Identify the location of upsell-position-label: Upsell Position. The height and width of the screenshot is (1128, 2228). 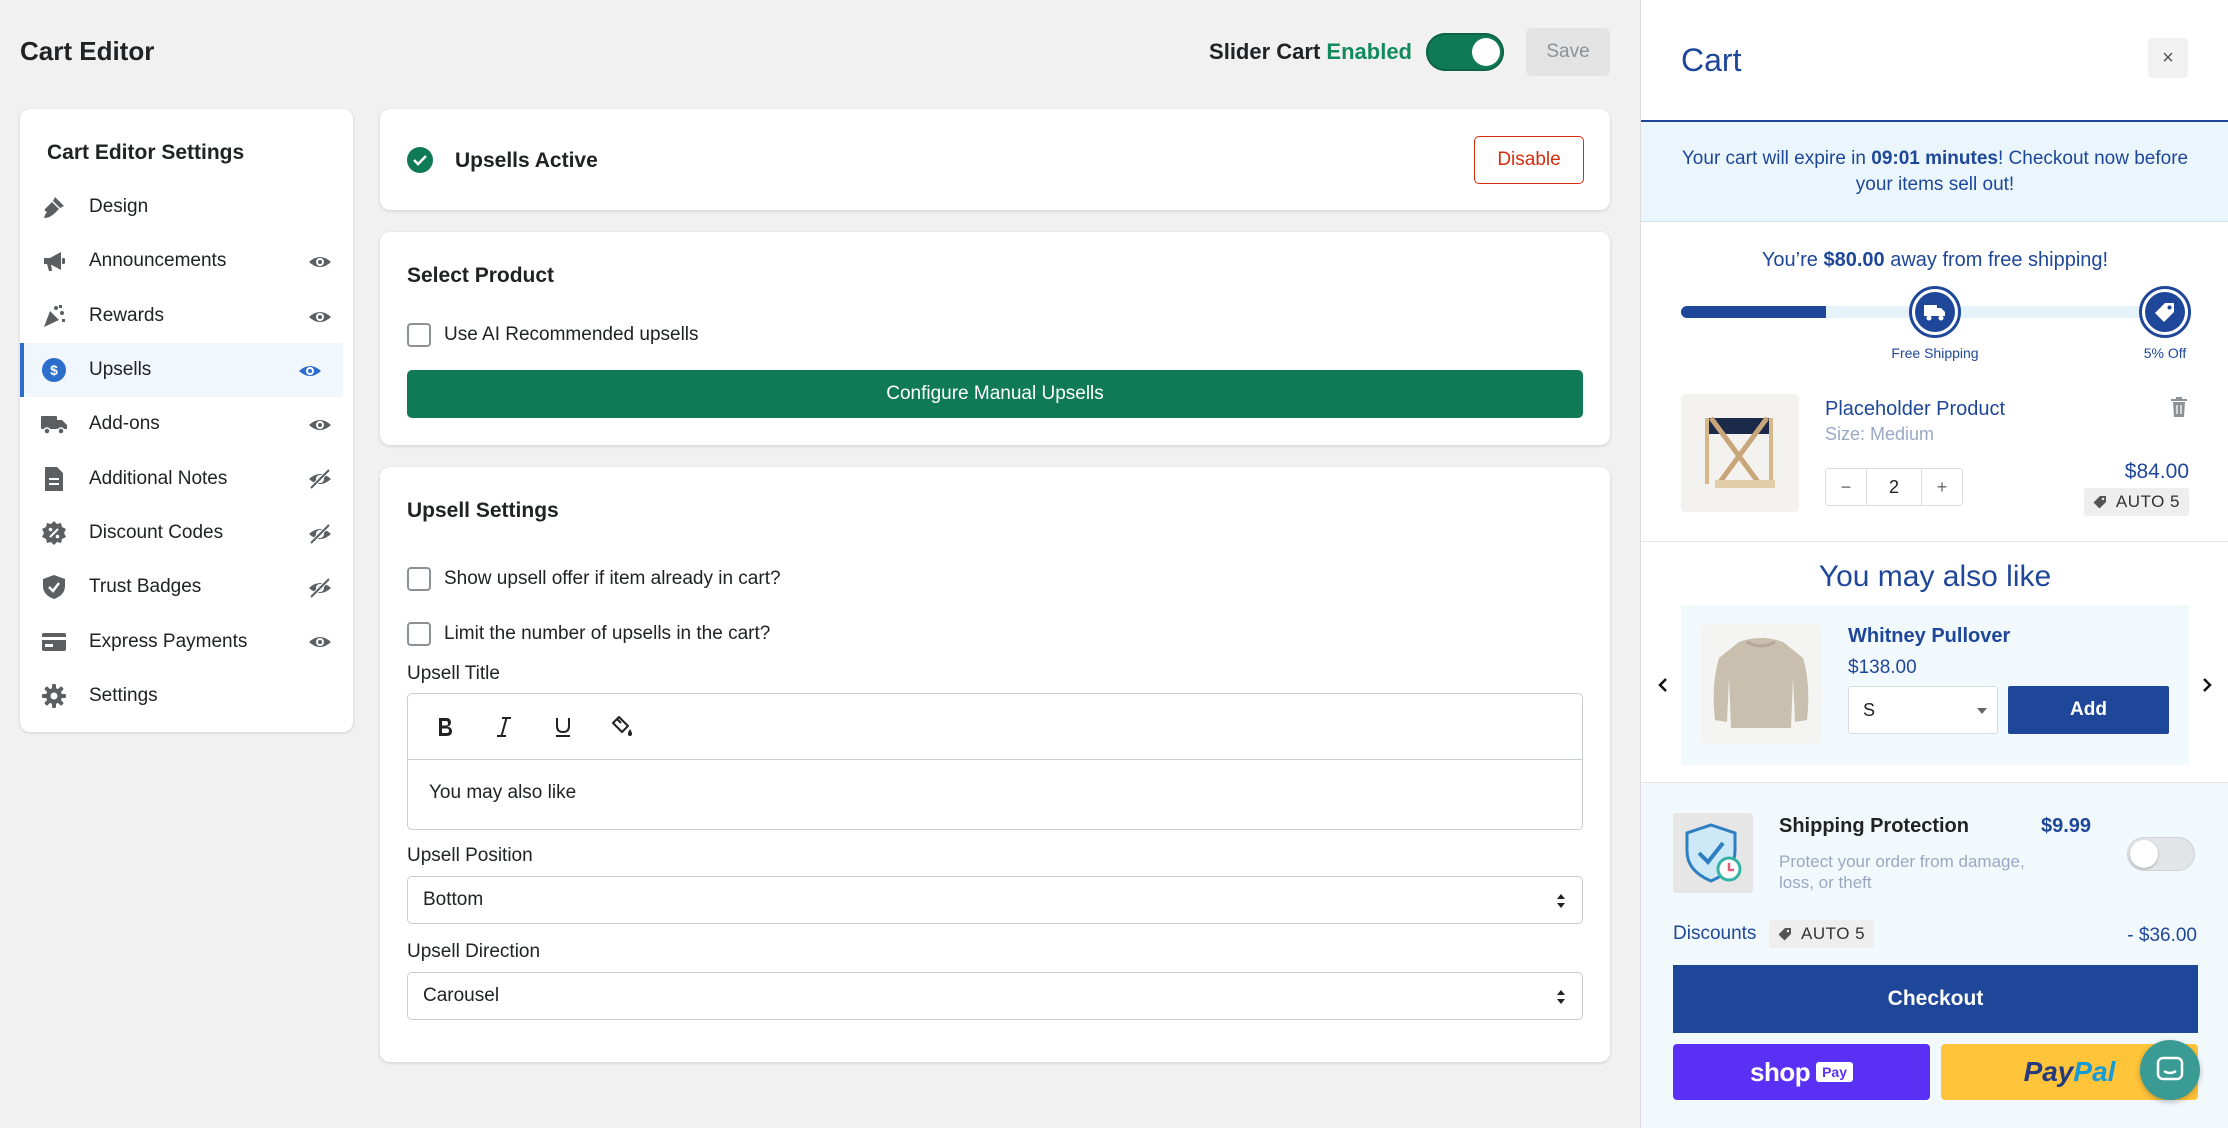
(470, 855).